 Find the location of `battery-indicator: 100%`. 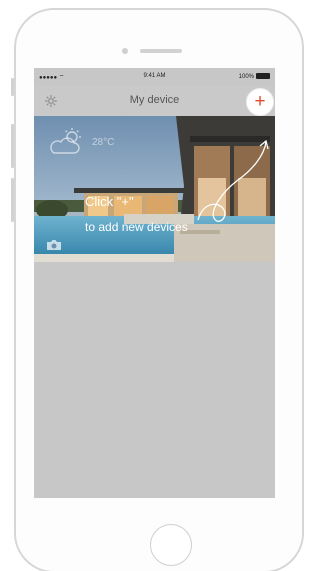

battery-indicator: 100% is located at coordinates (254, 76).